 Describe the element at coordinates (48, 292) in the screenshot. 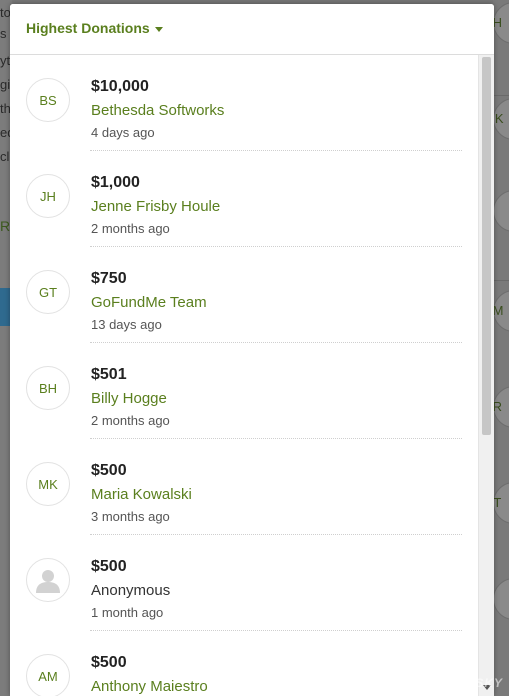

I see `donor-avatar: GT` at that location.